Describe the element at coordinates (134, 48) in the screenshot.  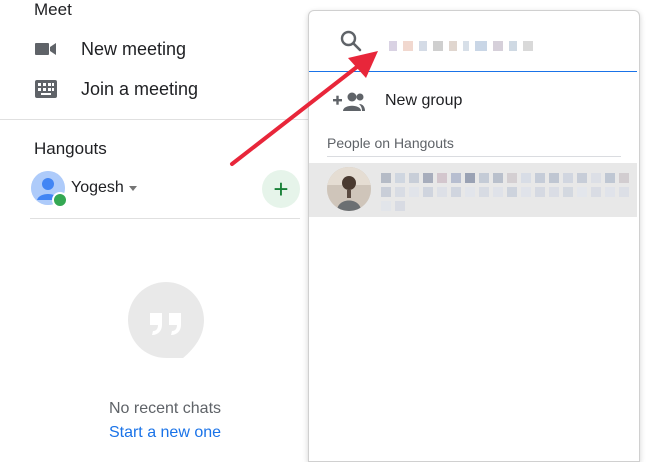
I see `new-meeting-label: New meeting` at that location.